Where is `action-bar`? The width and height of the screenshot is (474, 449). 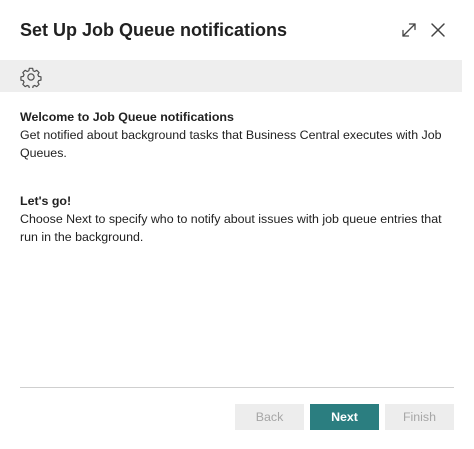
action-bar is located at coordinates (231, 76).